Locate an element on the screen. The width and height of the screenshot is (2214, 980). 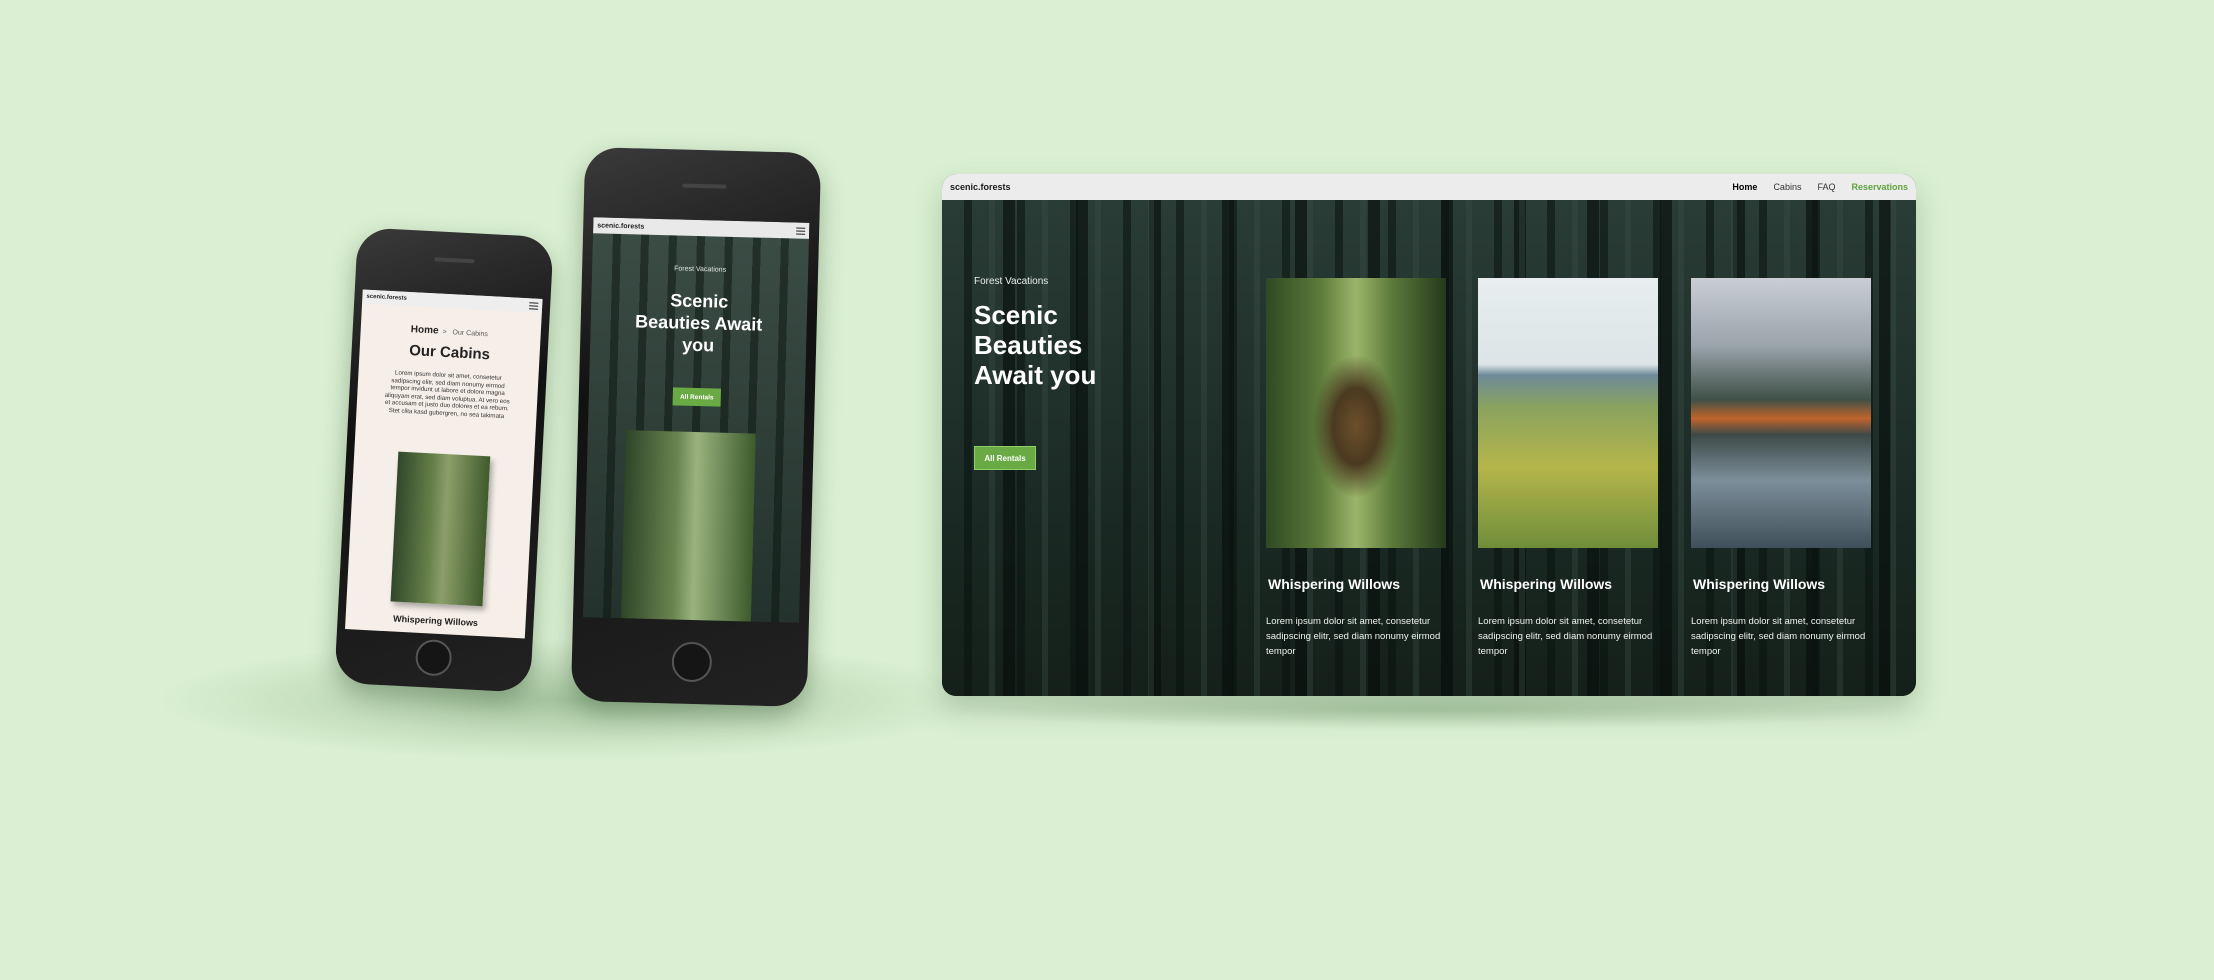
nav-cabins: Cabins is located at coordinates (1787, 187).